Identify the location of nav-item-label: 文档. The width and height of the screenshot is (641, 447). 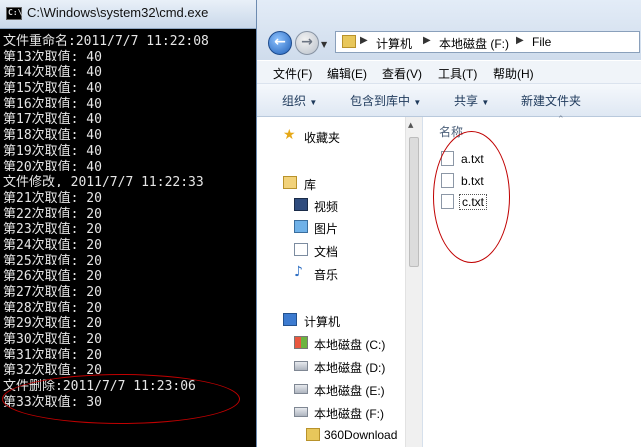
(326, 252).